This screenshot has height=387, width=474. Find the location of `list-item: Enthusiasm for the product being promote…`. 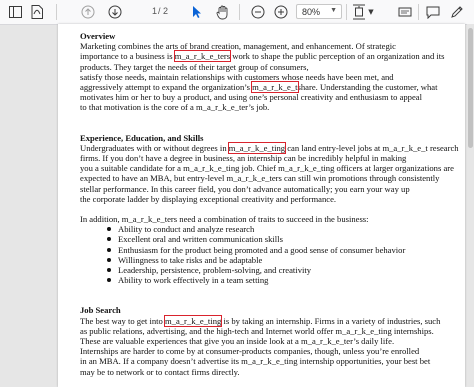

list-item: Enthusiasm for the product being promote… is located at coordinates (286, 250).